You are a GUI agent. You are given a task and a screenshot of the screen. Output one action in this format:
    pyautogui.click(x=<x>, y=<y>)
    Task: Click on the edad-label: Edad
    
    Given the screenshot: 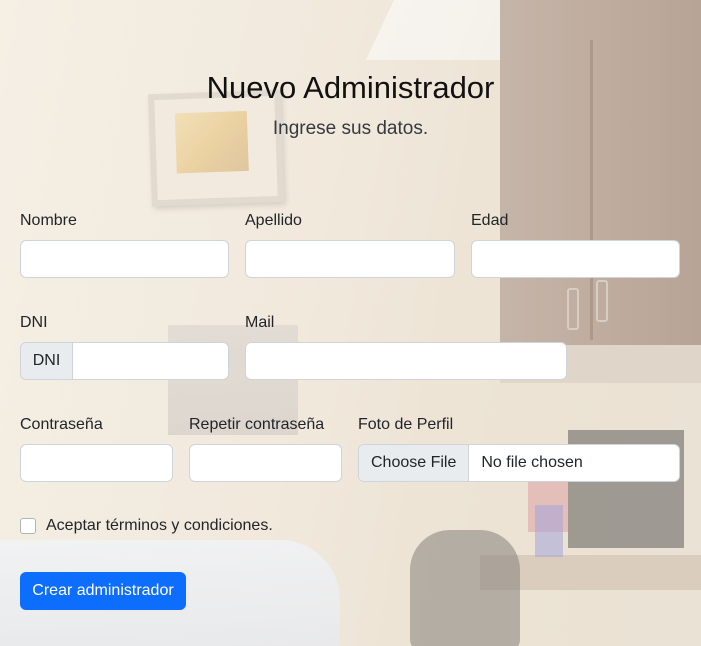 What is the action you would take?
    pyautogui.click(x=490, y=220)
    